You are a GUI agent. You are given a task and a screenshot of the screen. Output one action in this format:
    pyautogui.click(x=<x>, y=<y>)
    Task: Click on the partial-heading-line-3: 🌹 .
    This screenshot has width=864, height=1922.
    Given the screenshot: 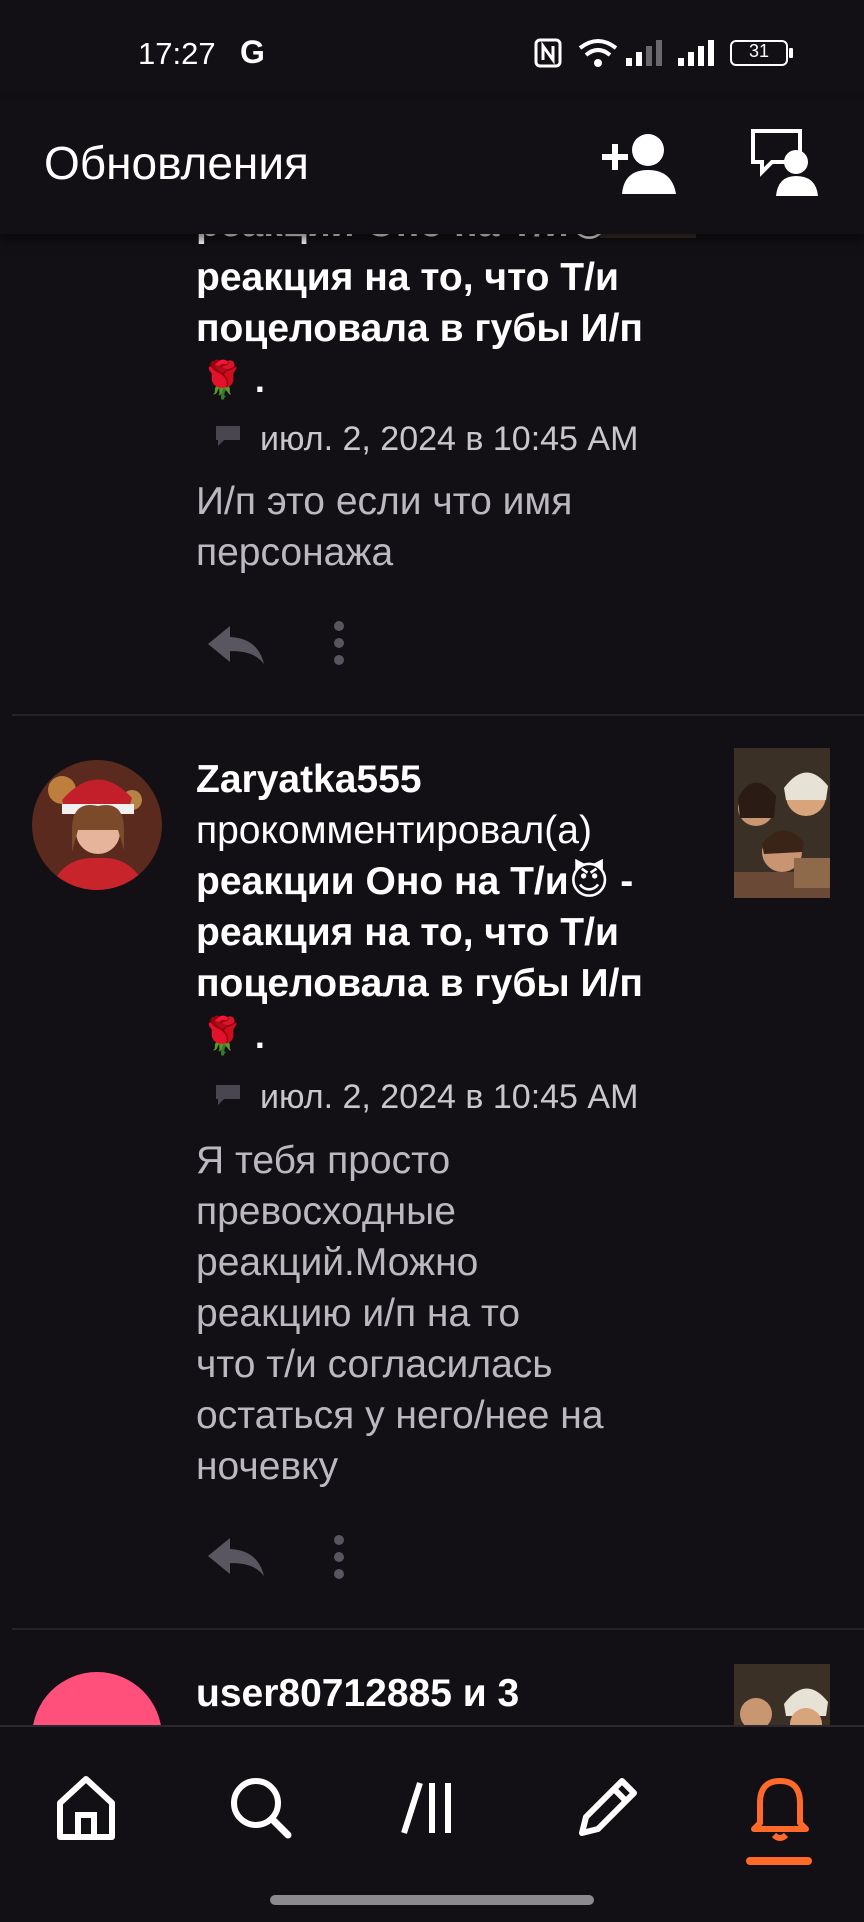 What is the action you would take?
    pyautogui.click(x=232, y=379)
    